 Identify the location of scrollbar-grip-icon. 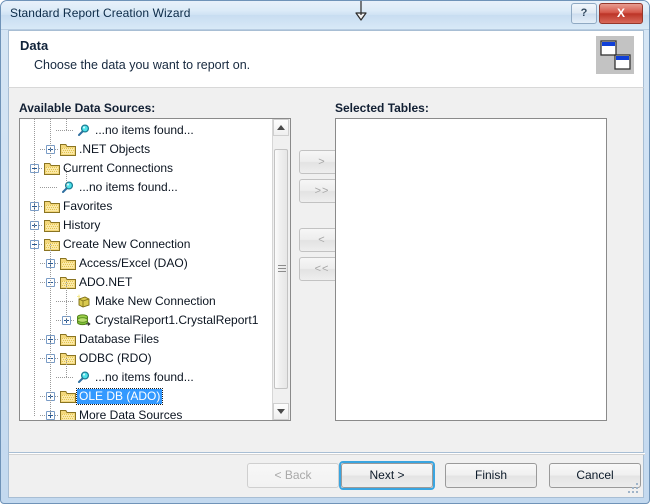
(282, 268).